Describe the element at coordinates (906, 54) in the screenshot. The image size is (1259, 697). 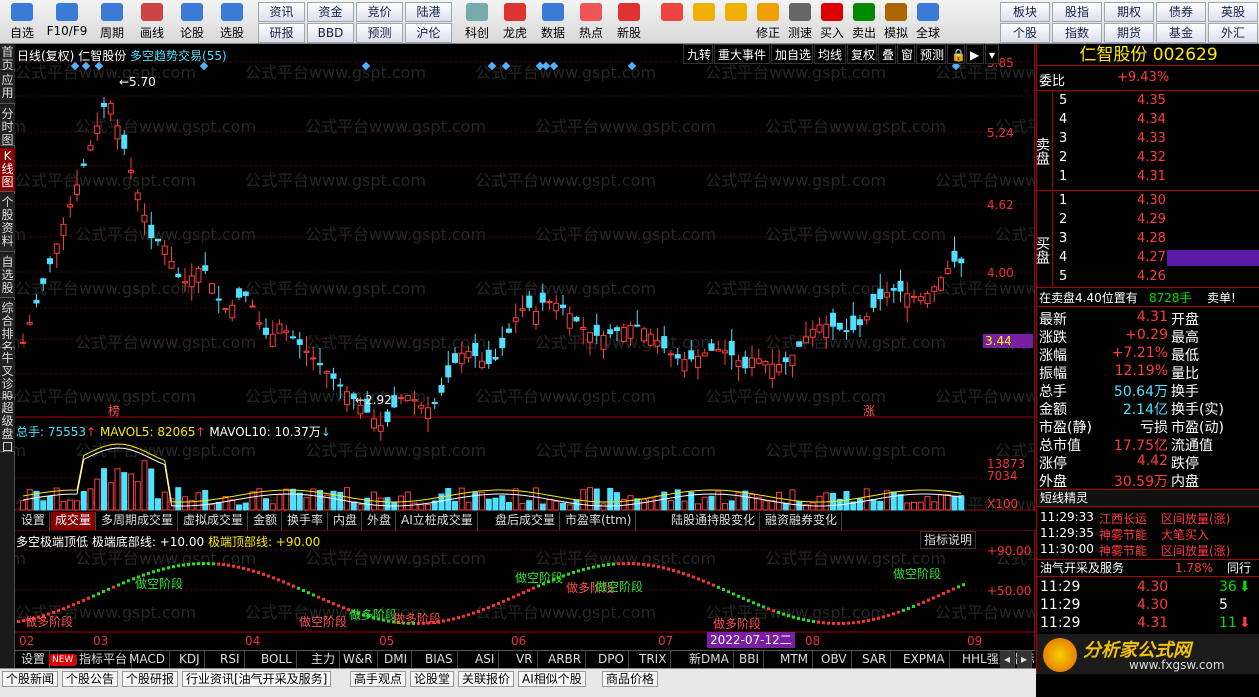
I see `chart-tool-6: 窗` at that location.